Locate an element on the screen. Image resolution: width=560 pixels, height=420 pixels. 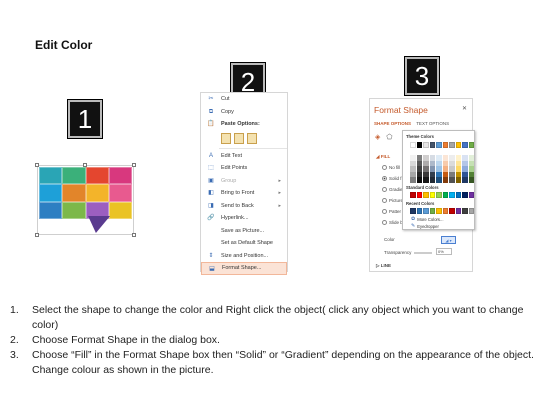
menu-item-default-shape: Set as Default Shape is located at coordinates (244, 243).